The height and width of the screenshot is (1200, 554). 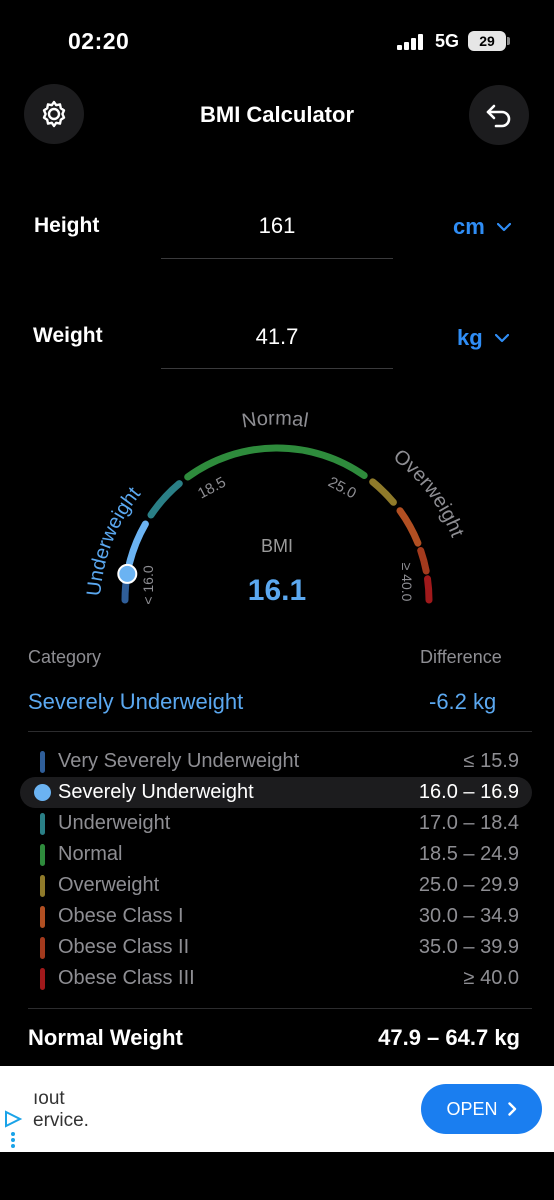 I want to click on gauge-label-normal-text: Normal, so click(x=274, y=419).